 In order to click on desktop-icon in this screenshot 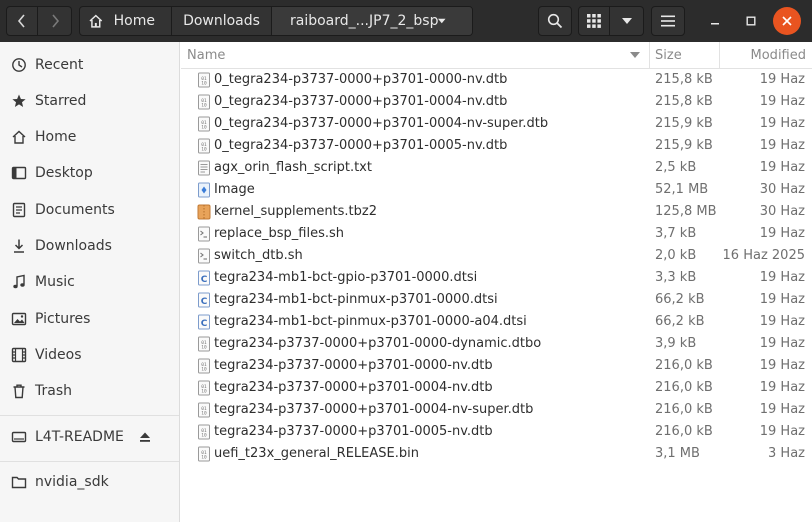, I will do `click(19, 173)`.